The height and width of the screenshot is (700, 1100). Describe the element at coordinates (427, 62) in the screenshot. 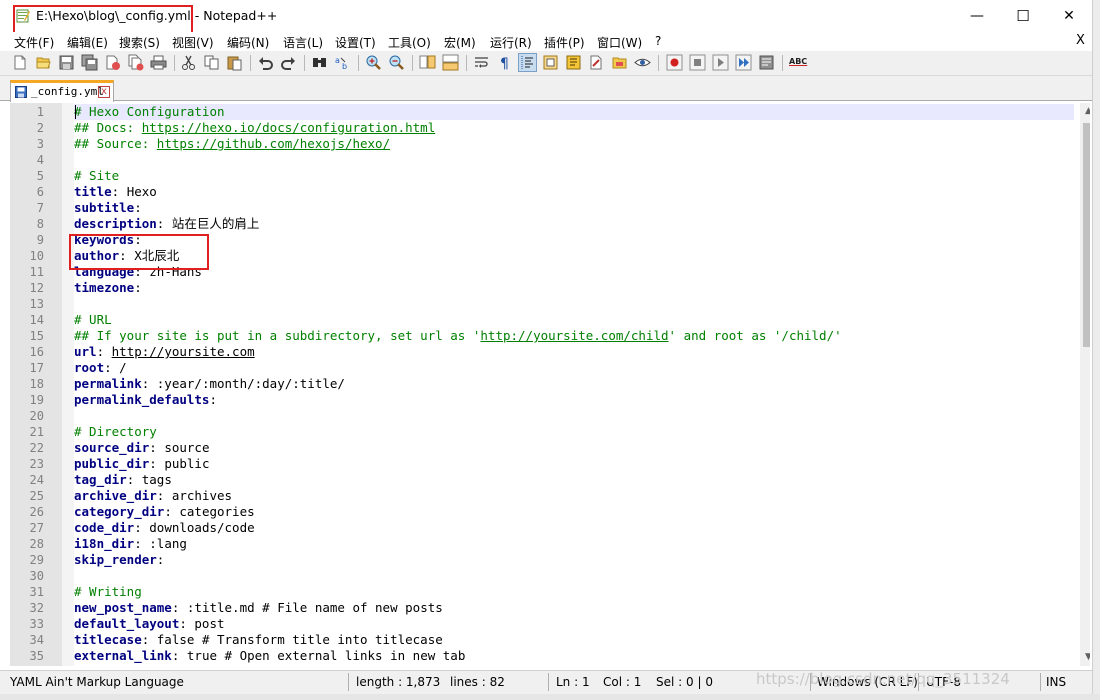

I see `sync-vertical-icon` at that location.